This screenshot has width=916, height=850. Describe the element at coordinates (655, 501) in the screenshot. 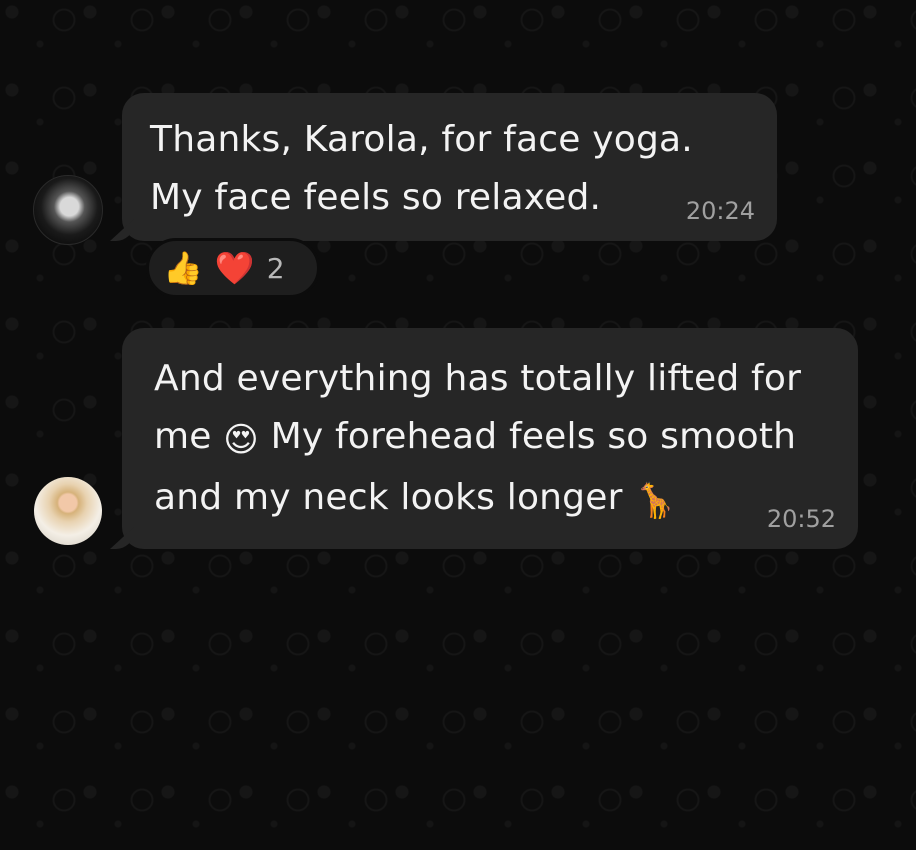

I see `giraffe-emoji-icon: 🦒` at that location.